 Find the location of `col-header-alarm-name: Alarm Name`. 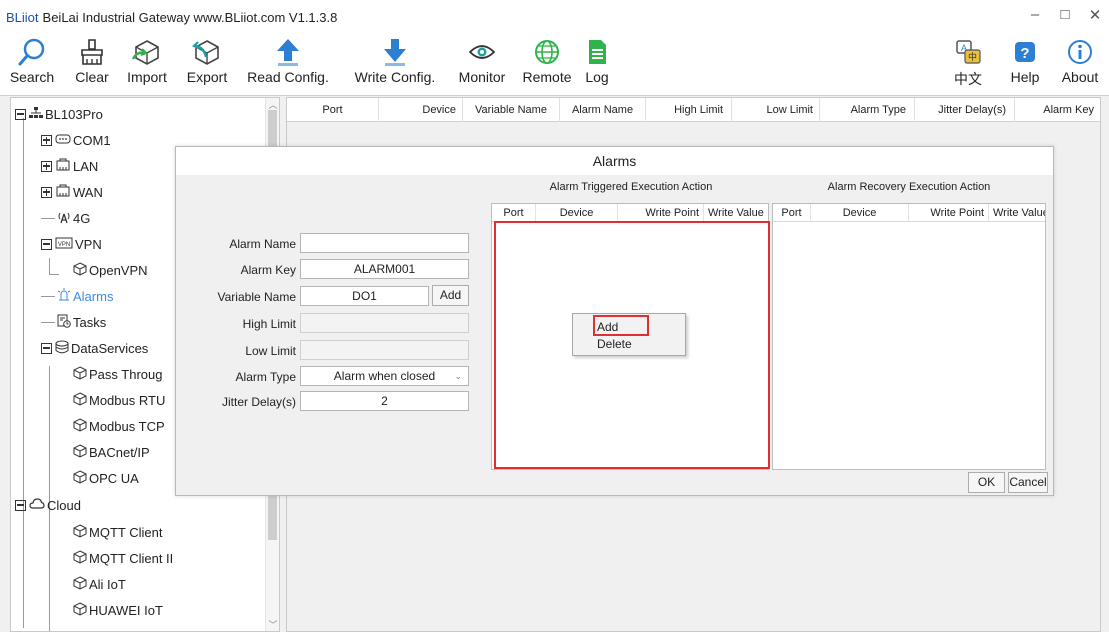

col-header-alarm-name: Alarm Name is located at coordinates (603, 110).